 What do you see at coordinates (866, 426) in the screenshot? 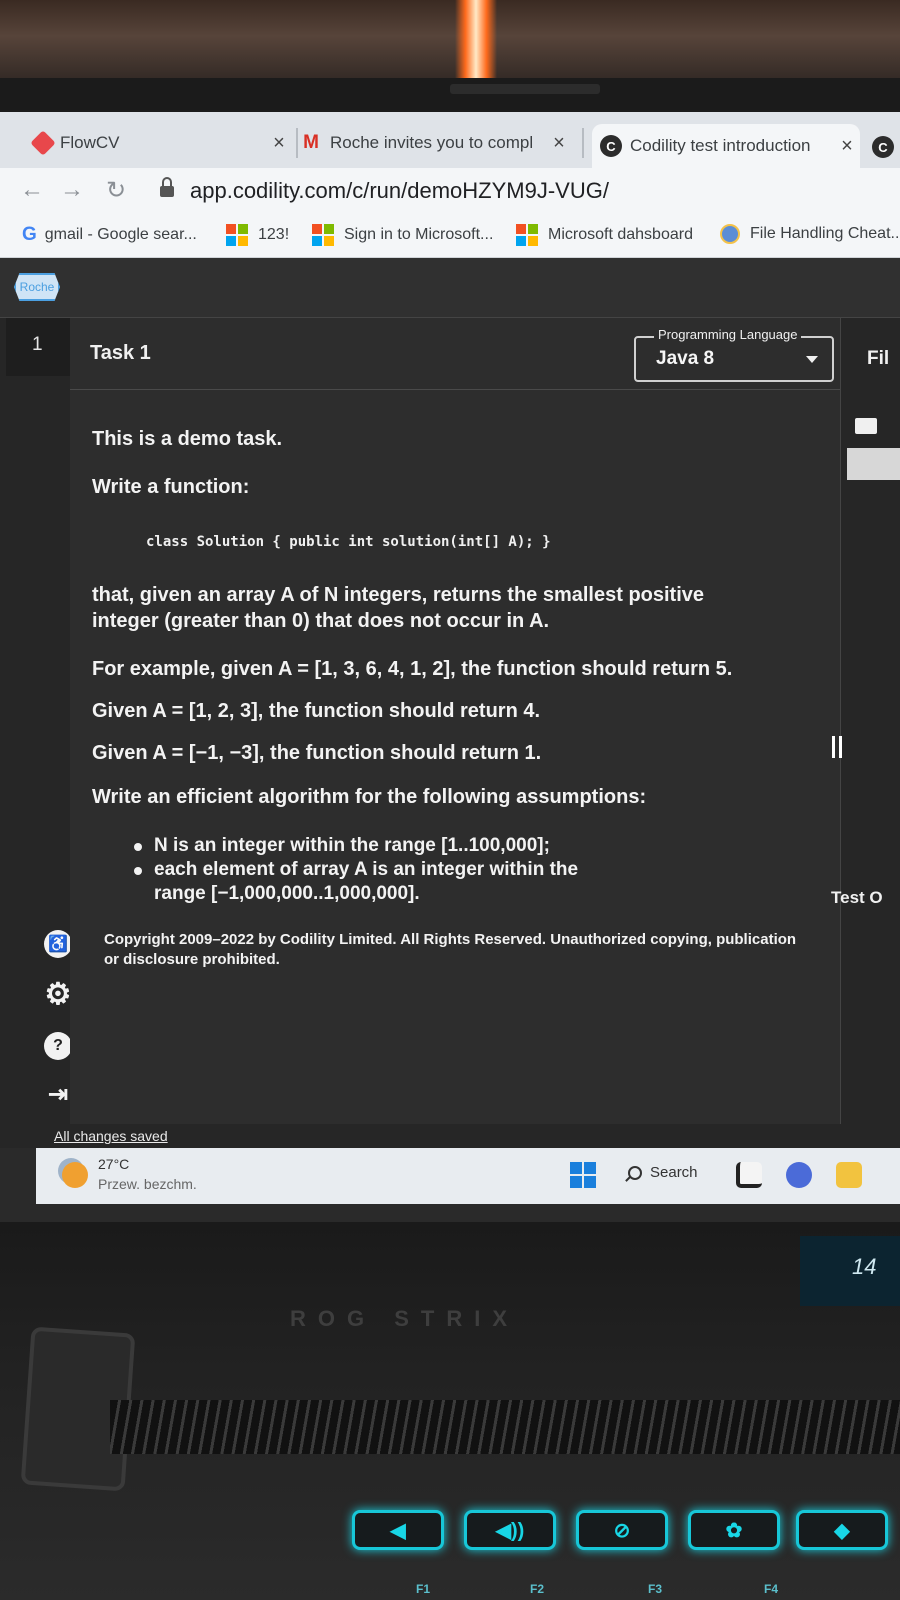
I see `folder-icon` at bounding box center [866, 426].